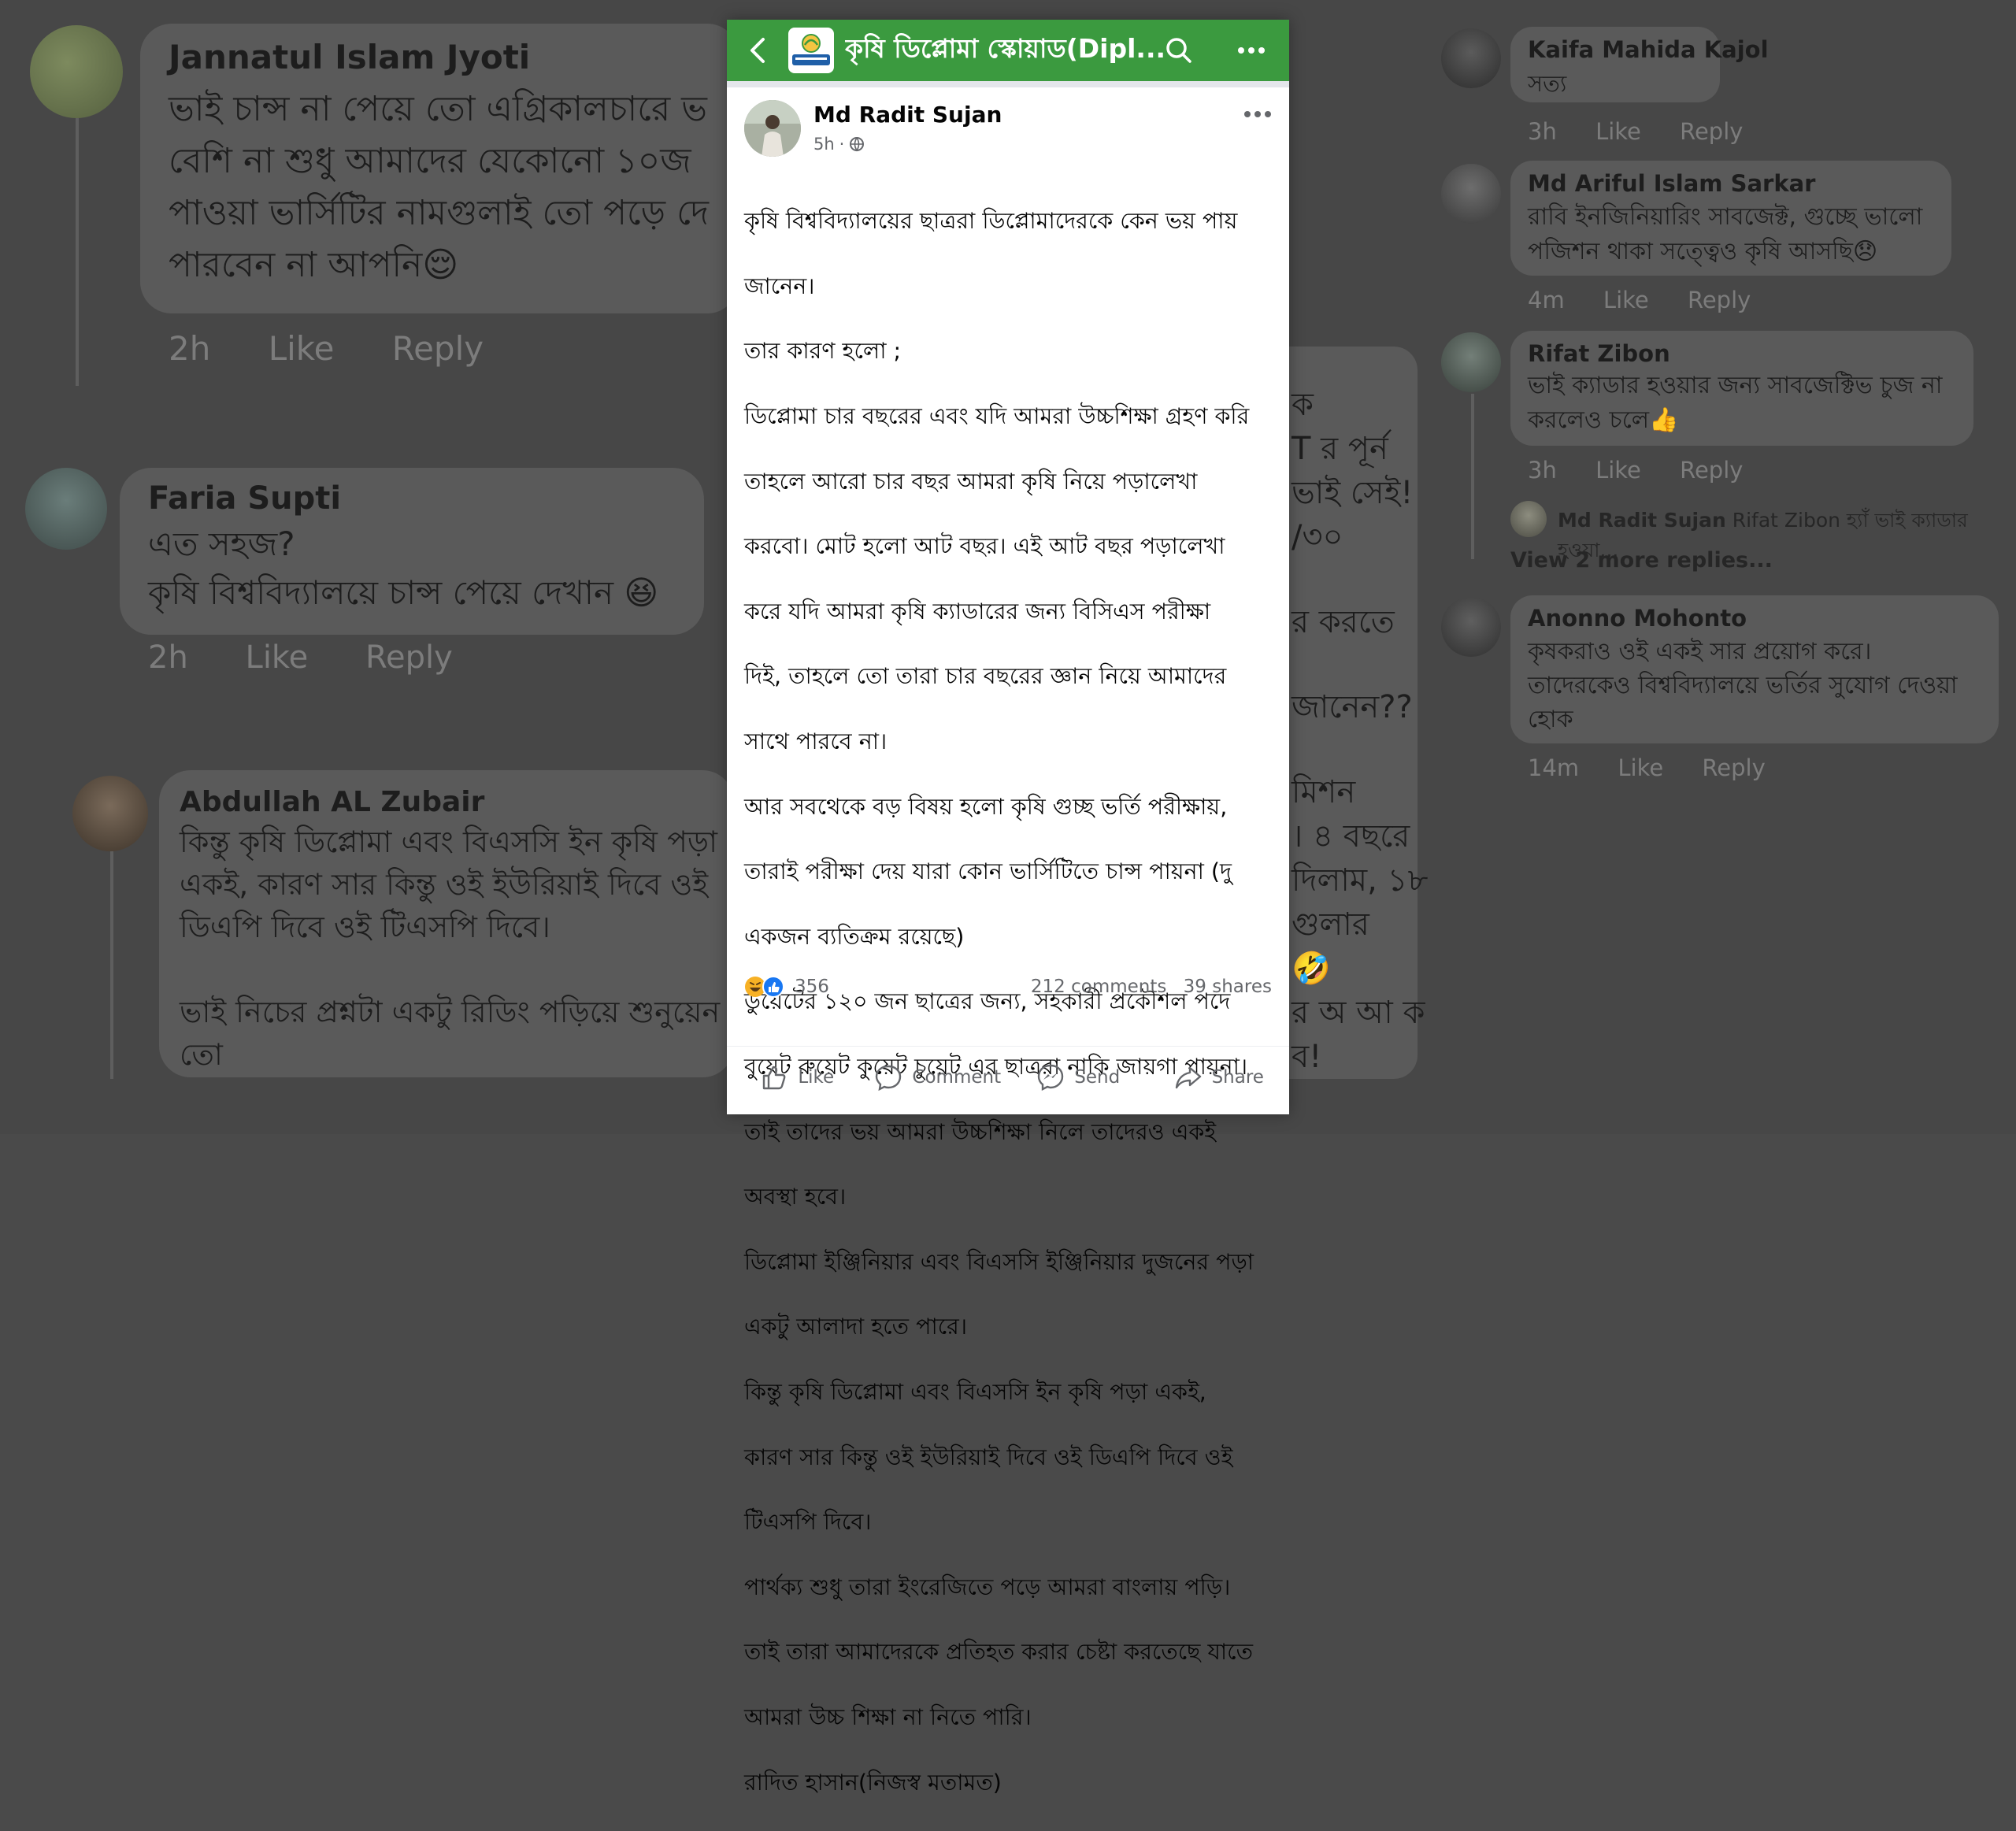  What do you see at coordinates (758, 50) in the screenshot?
I see `back-button` at bounding box center [758, 50].